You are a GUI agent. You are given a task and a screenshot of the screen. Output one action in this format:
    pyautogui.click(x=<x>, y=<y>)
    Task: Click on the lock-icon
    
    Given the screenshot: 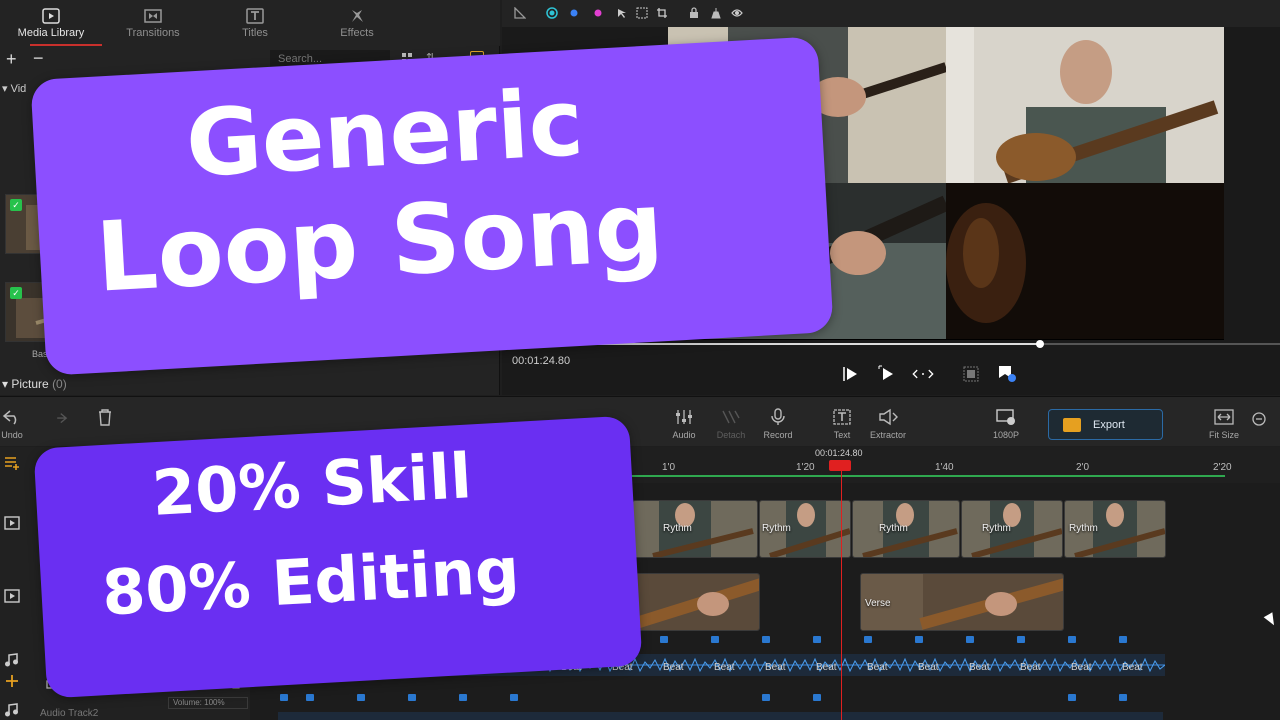 What is the action you would take?
    pyautogui.click(x=694, y=13)
    